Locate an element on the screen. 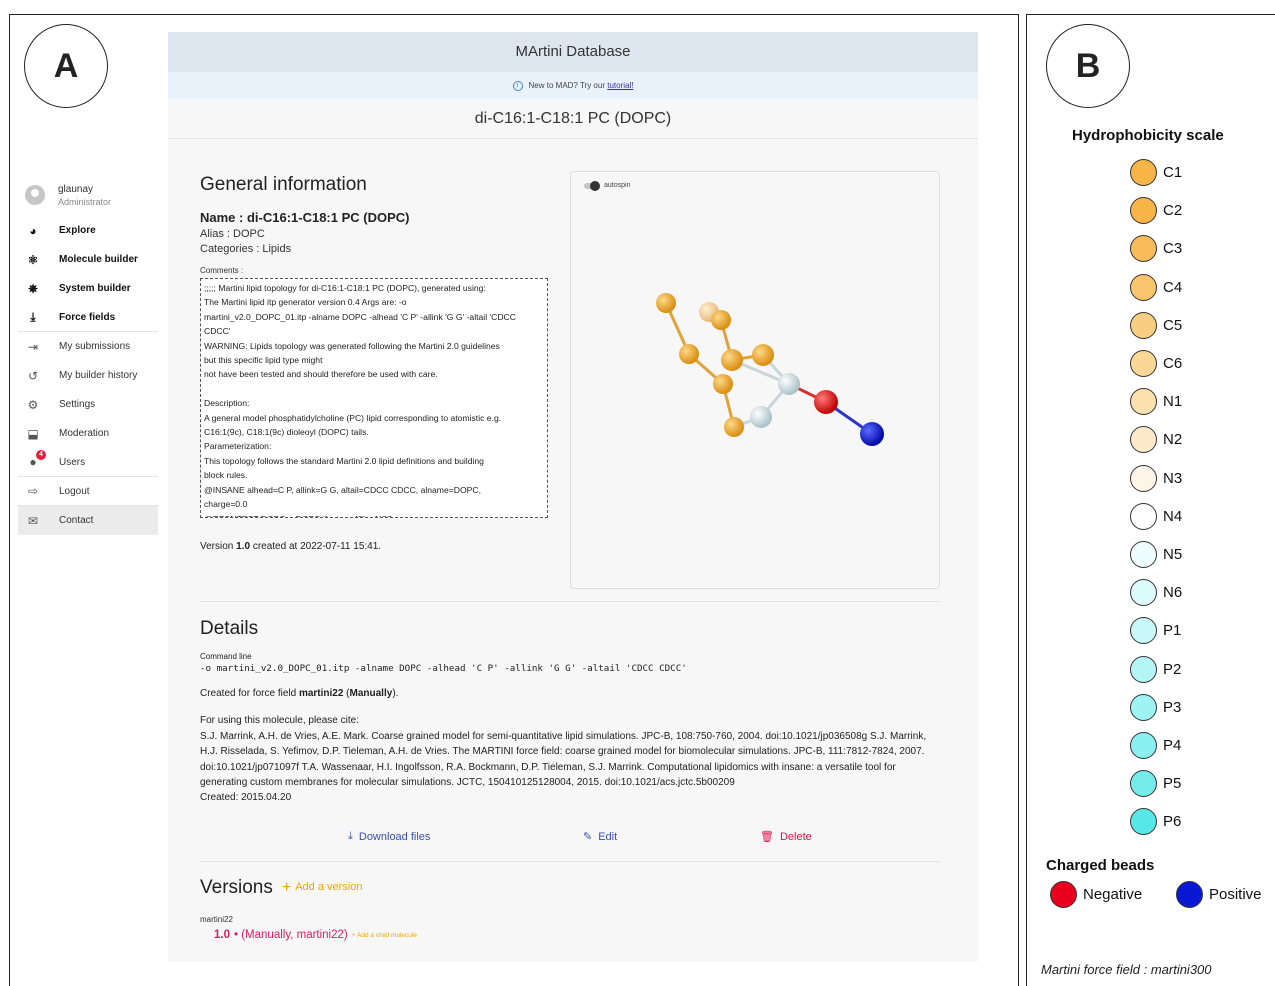  legend-bead-n1: N1 is located at coordinates (1156, 402).